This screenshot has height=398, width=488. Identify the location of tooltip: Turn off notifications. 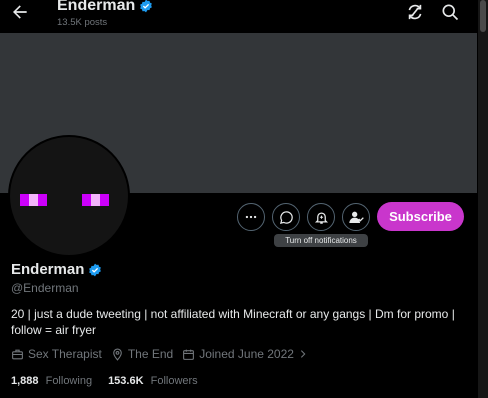
(321, 240).